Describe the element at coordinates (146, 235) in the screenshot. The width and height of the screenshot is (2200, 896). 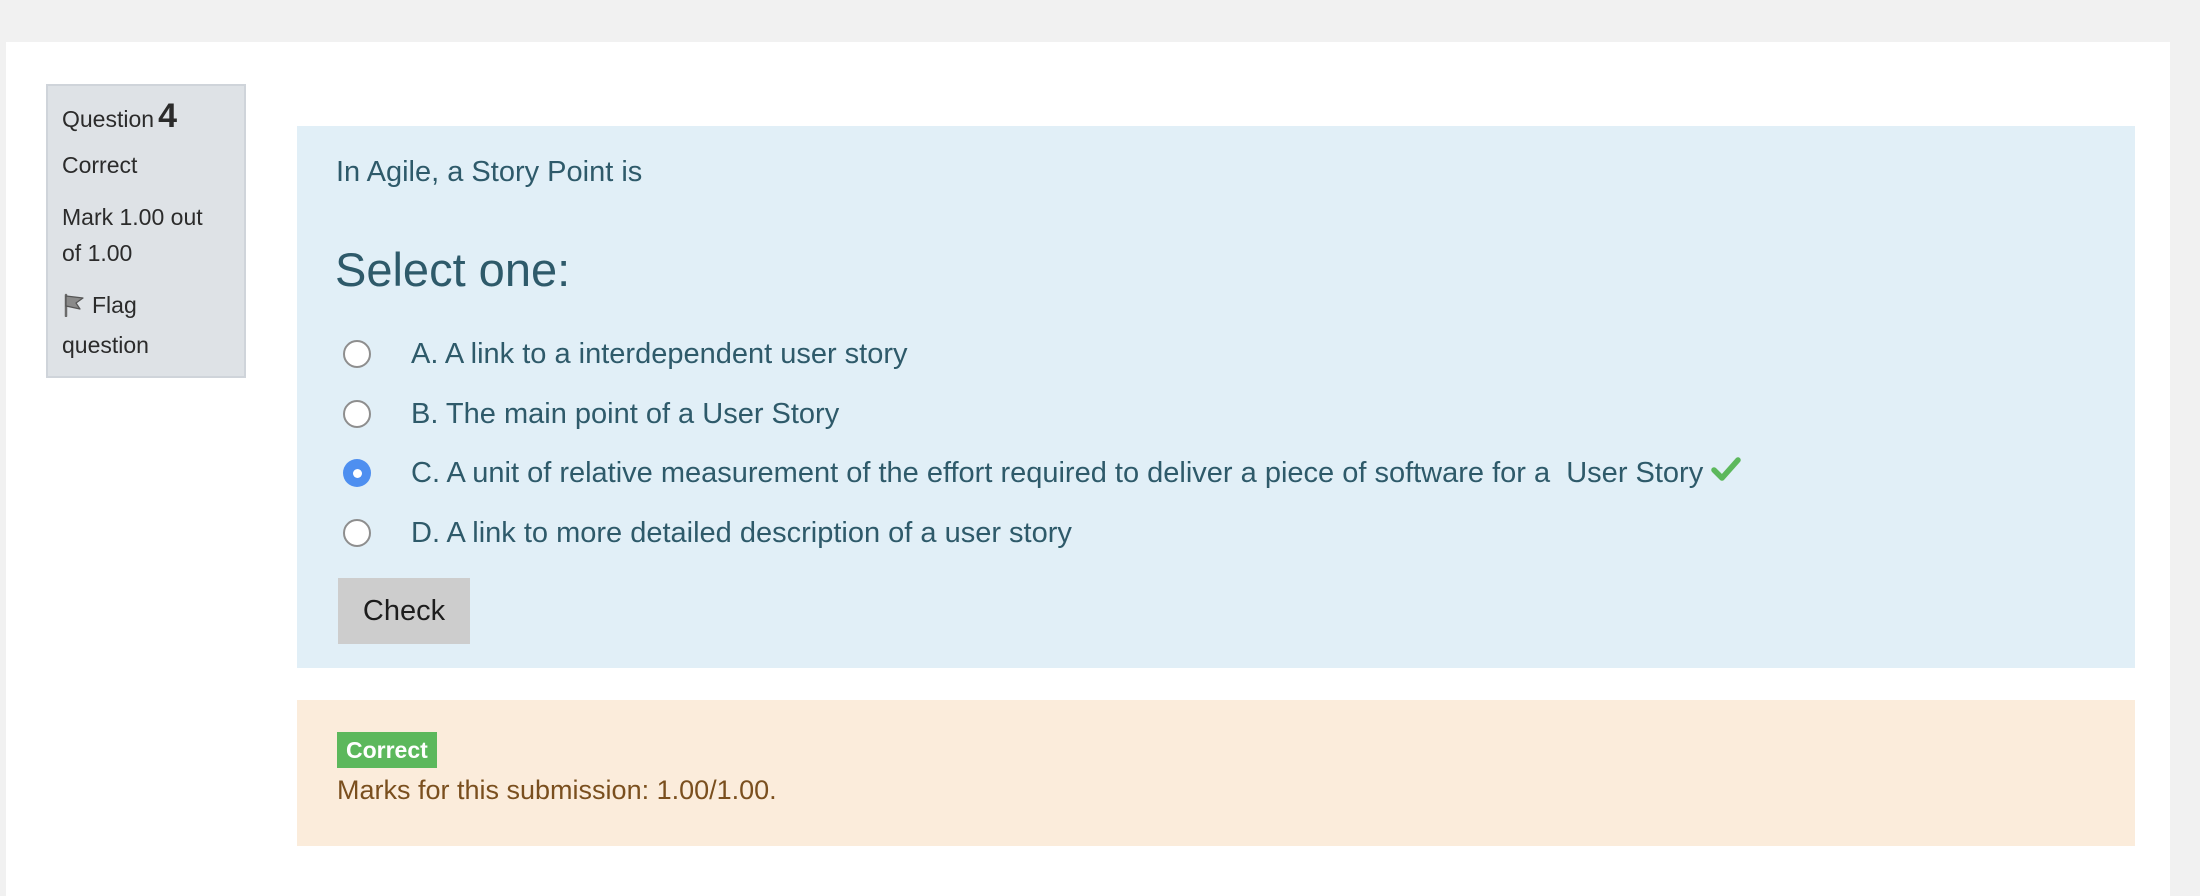
I see `question-grade: Mark 1.00 out of 1.00` at that location.